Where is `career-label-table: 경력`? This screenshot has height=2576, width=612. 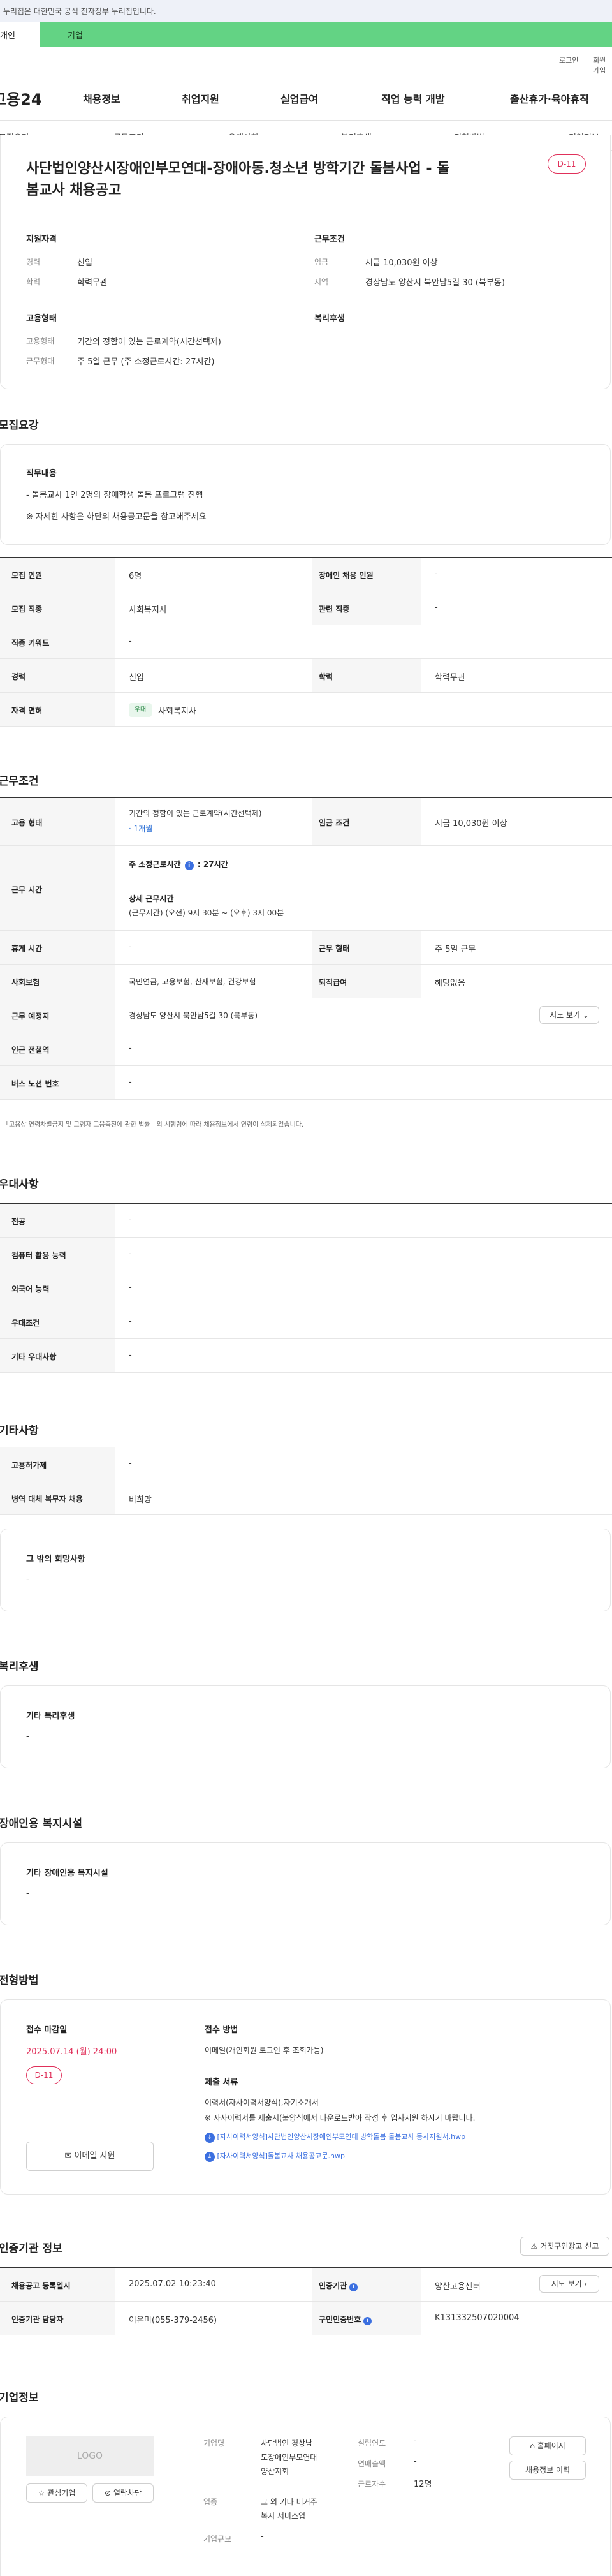
career-label-table: 경력 is located at coordinates (18, 676).